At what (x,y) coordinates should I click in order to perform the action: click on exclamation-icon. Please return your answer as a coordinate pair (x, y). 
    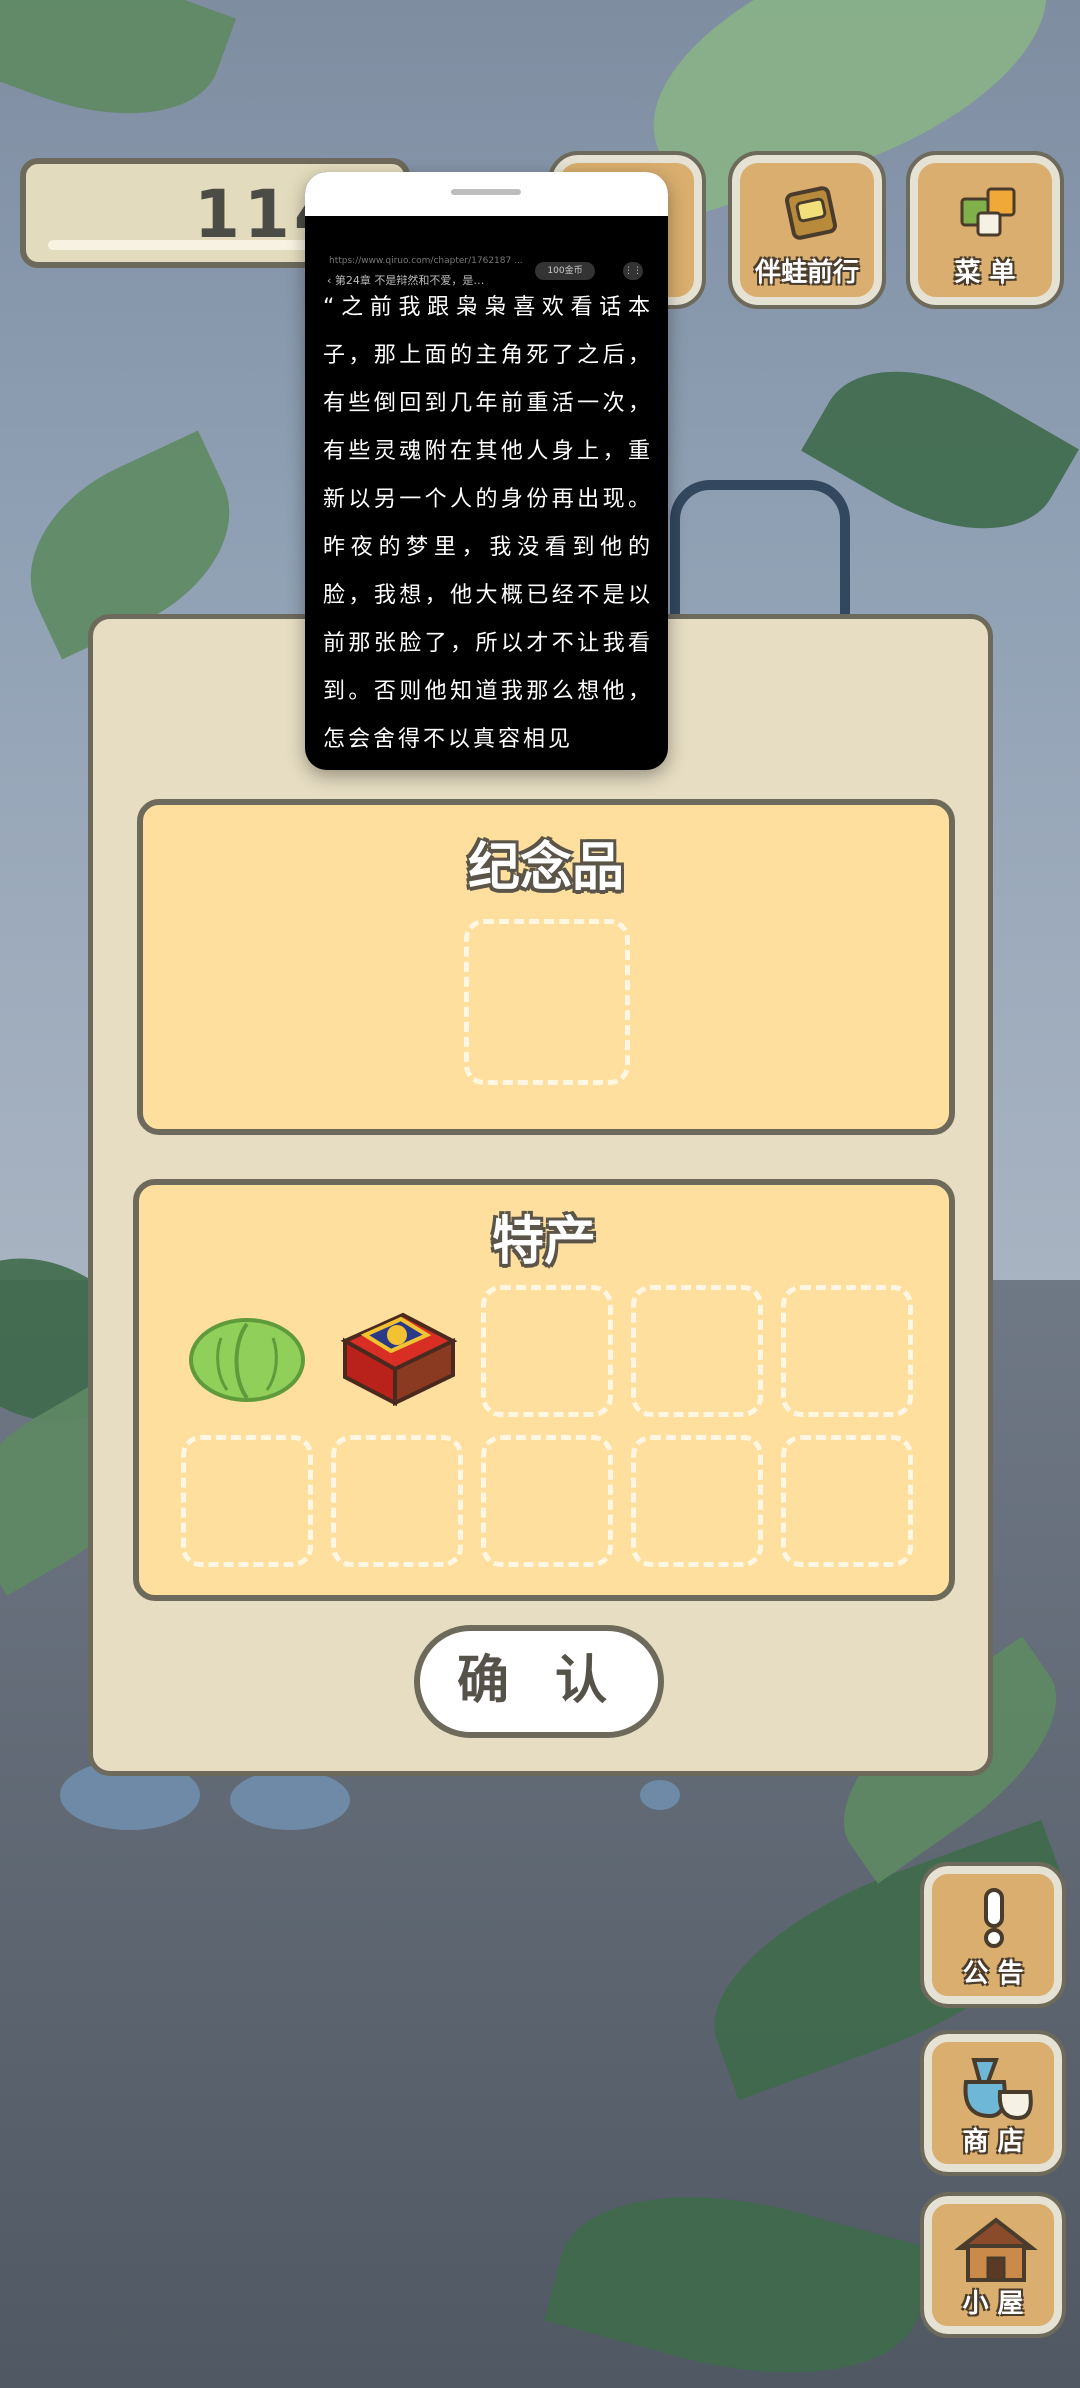
    Looking at the image, I should click on (994, 1918).